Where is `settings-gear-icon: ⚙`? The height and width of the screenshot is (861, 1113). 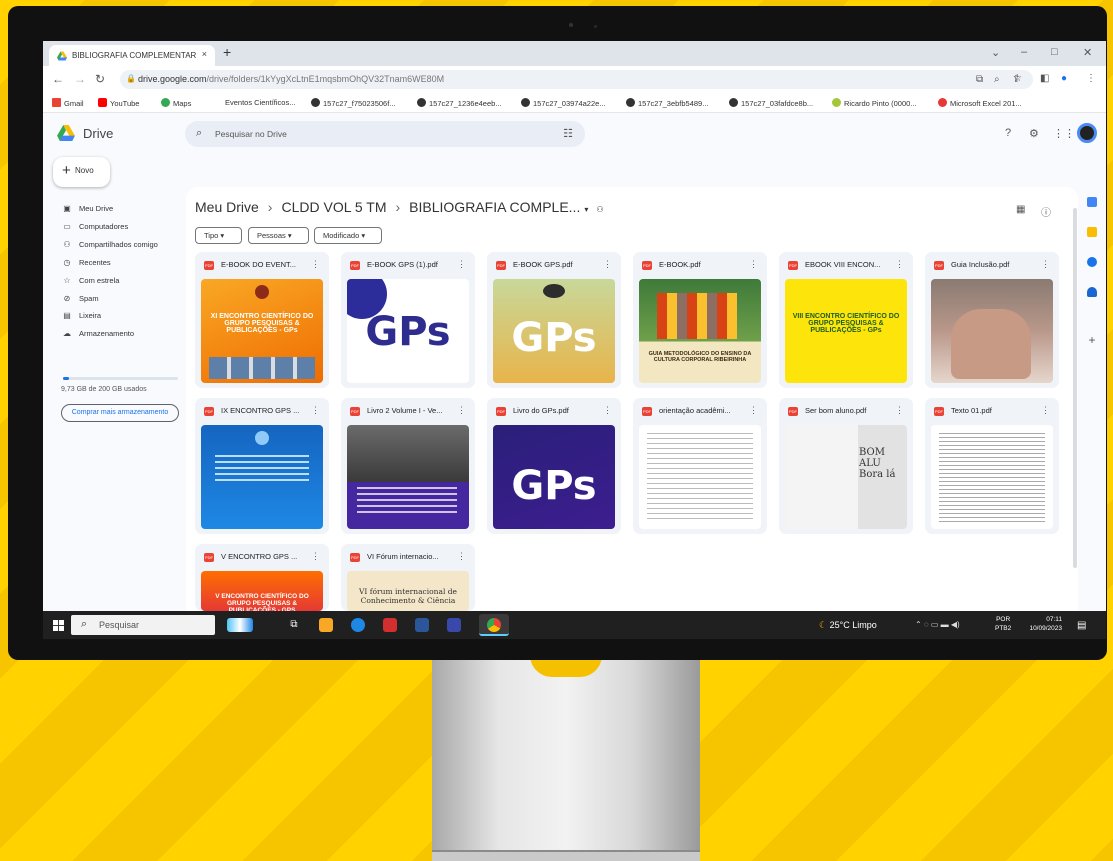 settings-gear-icon: ⚙ is located at coordinates (1034, 133).